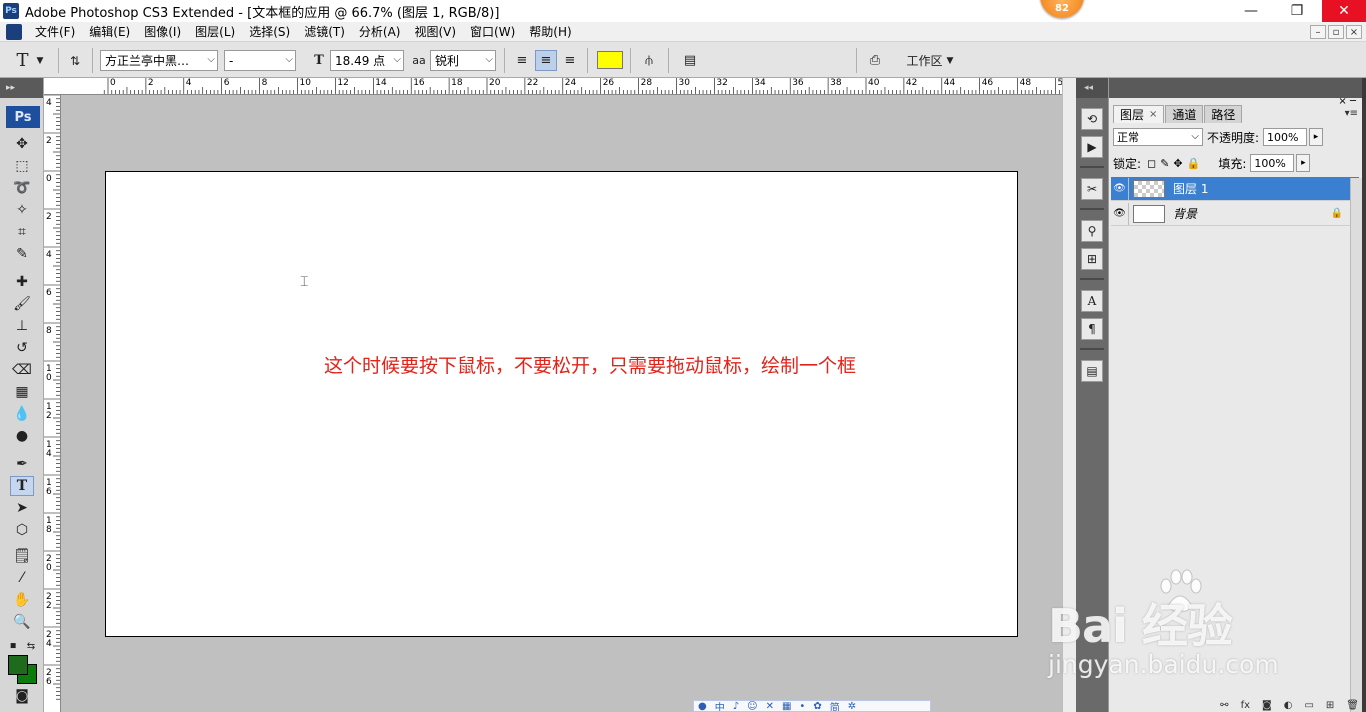  What do you see at coordinates (22, 556) in the screenshot?
I see `notes-tool-icon: 🗒` at bounding box center [22, 556].